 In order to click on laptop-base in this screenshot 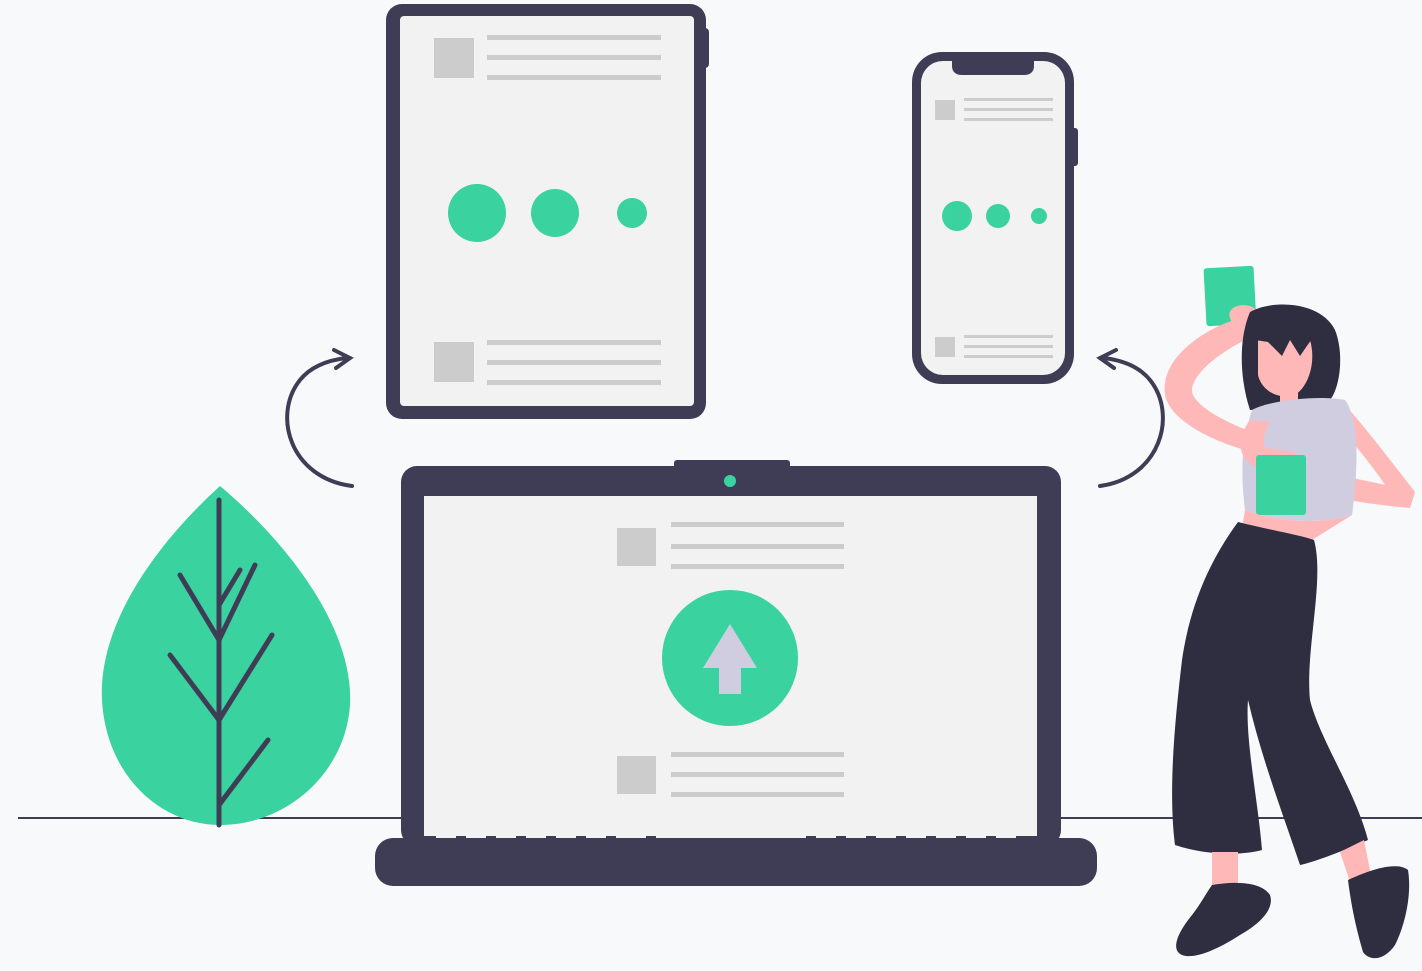, I will do `click(736, 862)`.